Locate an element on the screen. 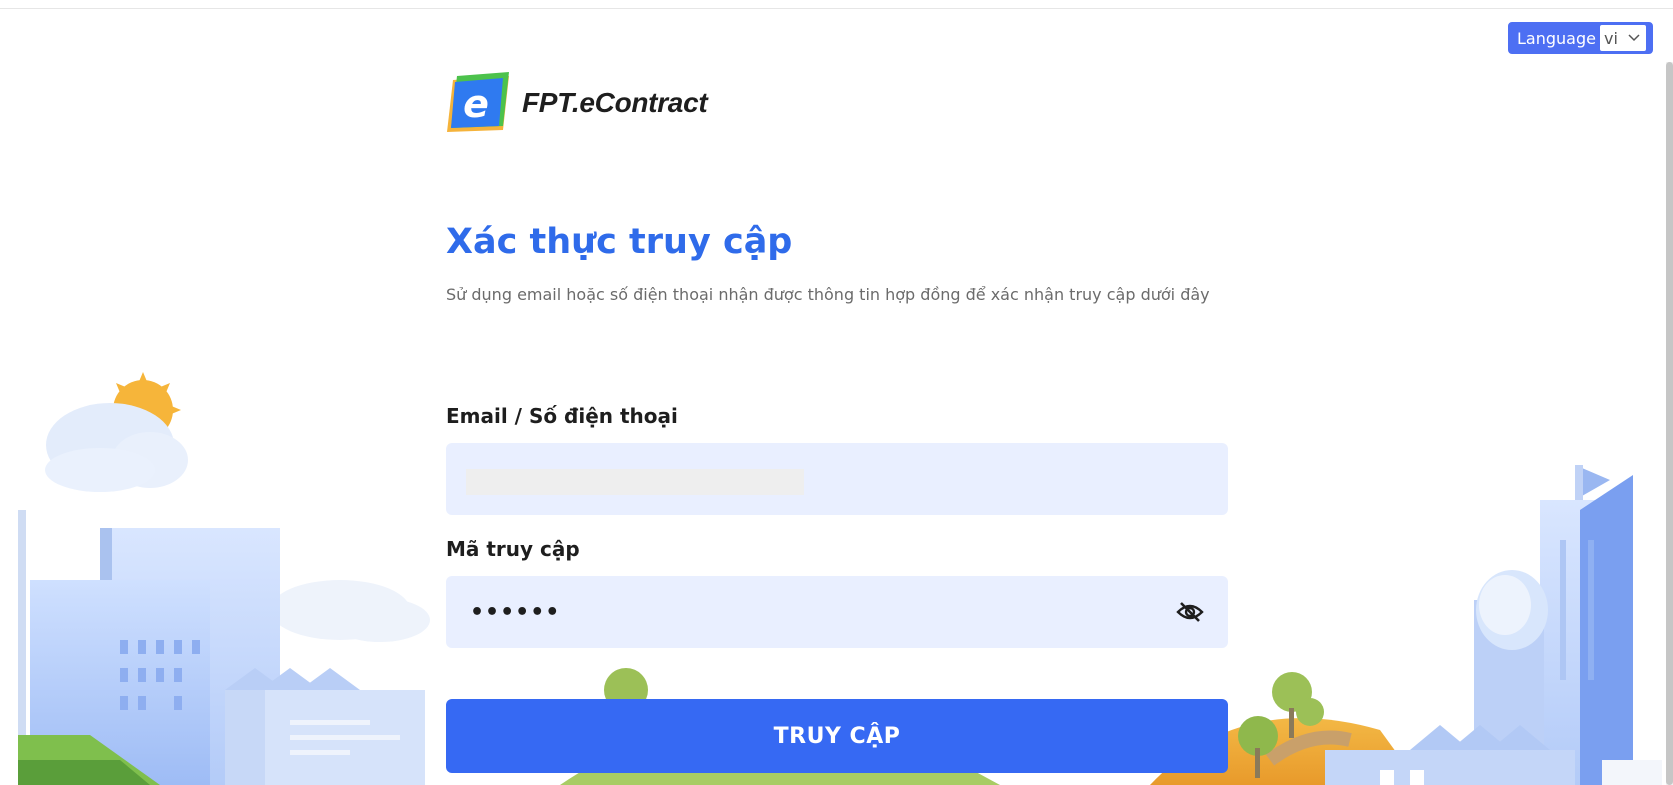 The image size is (1673, 785). top-divider is located at coordinates (836, 8).